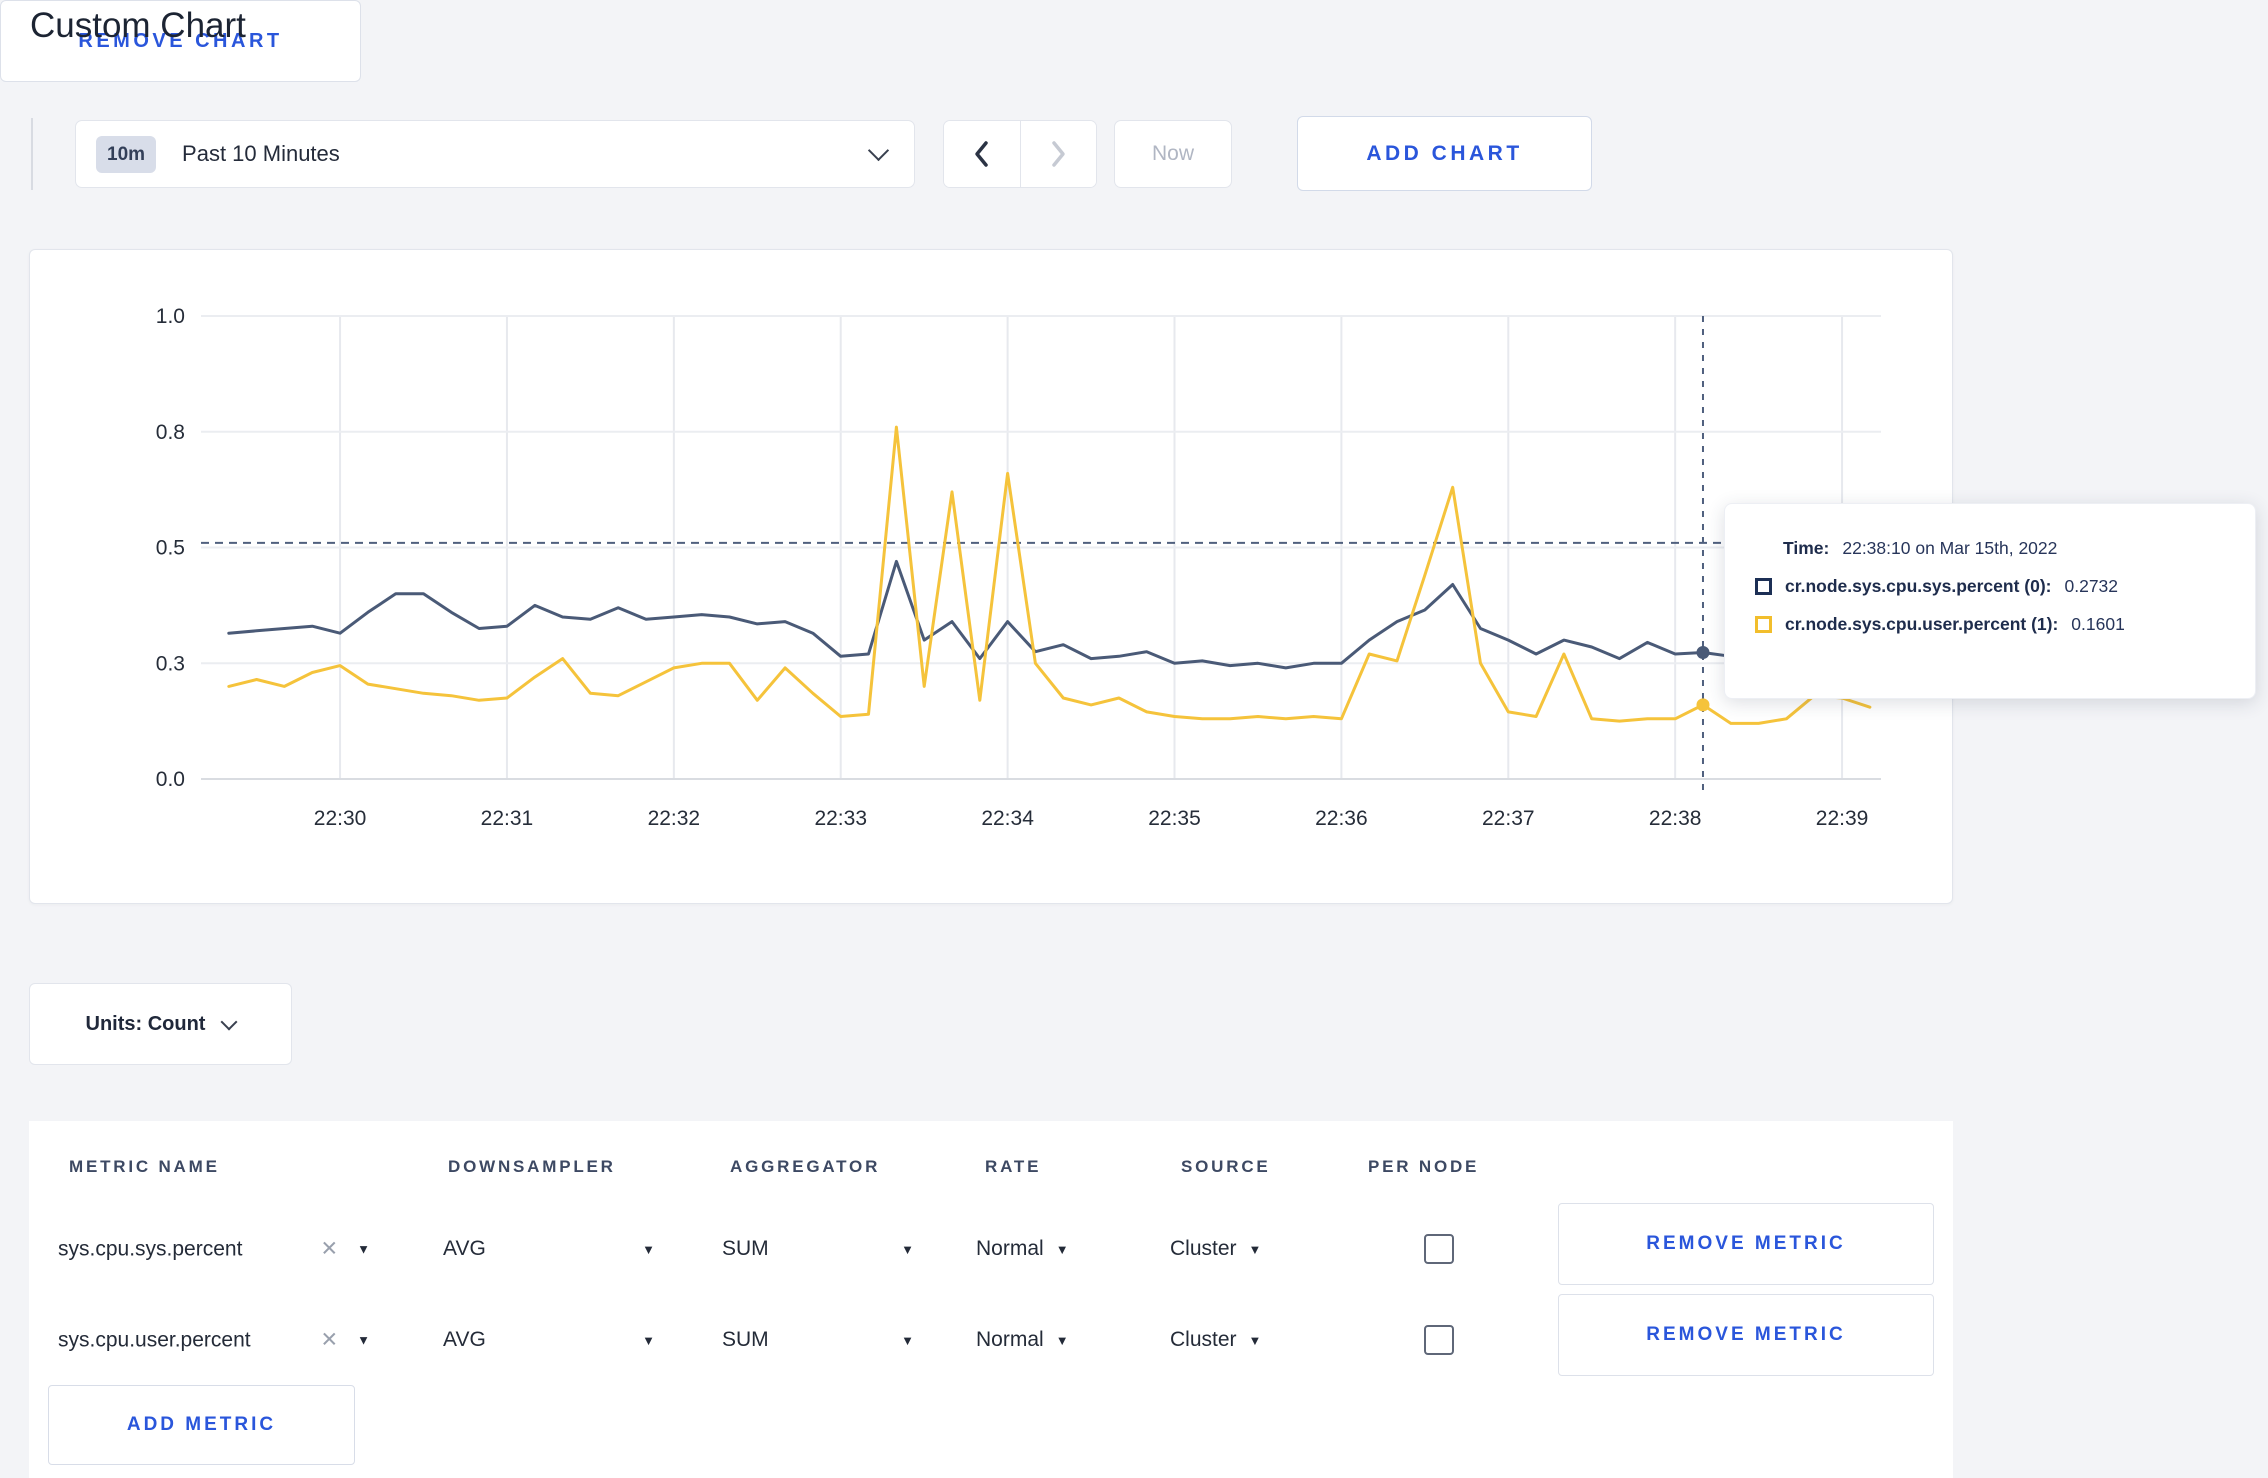 Image resolution: width=2268 pixels, height=1478 pixels. I want to click on toolbar-divider, so click(32, 154).